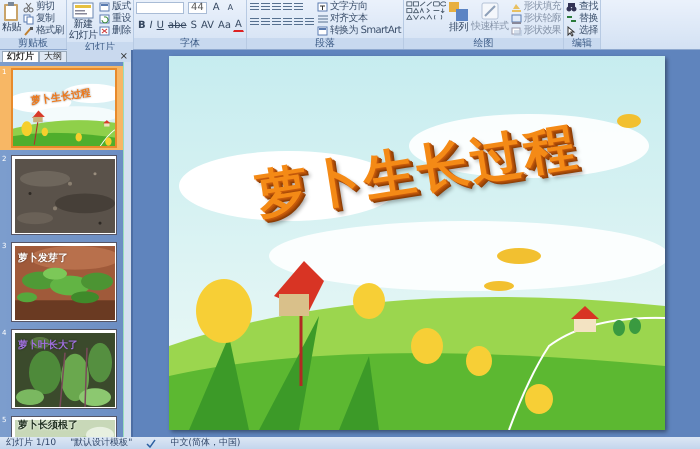 This screenshot has height=449, width=700. Describe the element at coordinates (33, 43) in the screenshot. I see `group-label: 剪贴板` at that location.